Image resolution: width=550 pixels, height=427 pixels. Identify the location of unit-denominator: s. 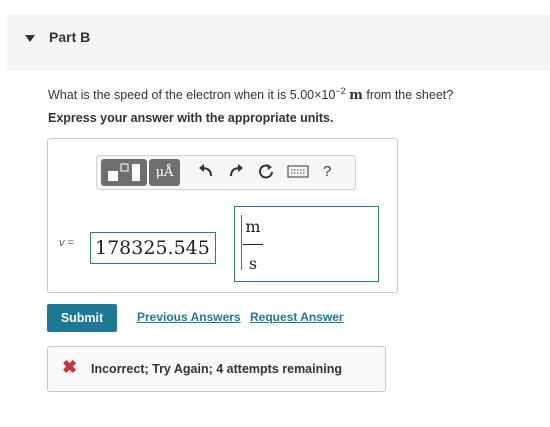
(253, 263).